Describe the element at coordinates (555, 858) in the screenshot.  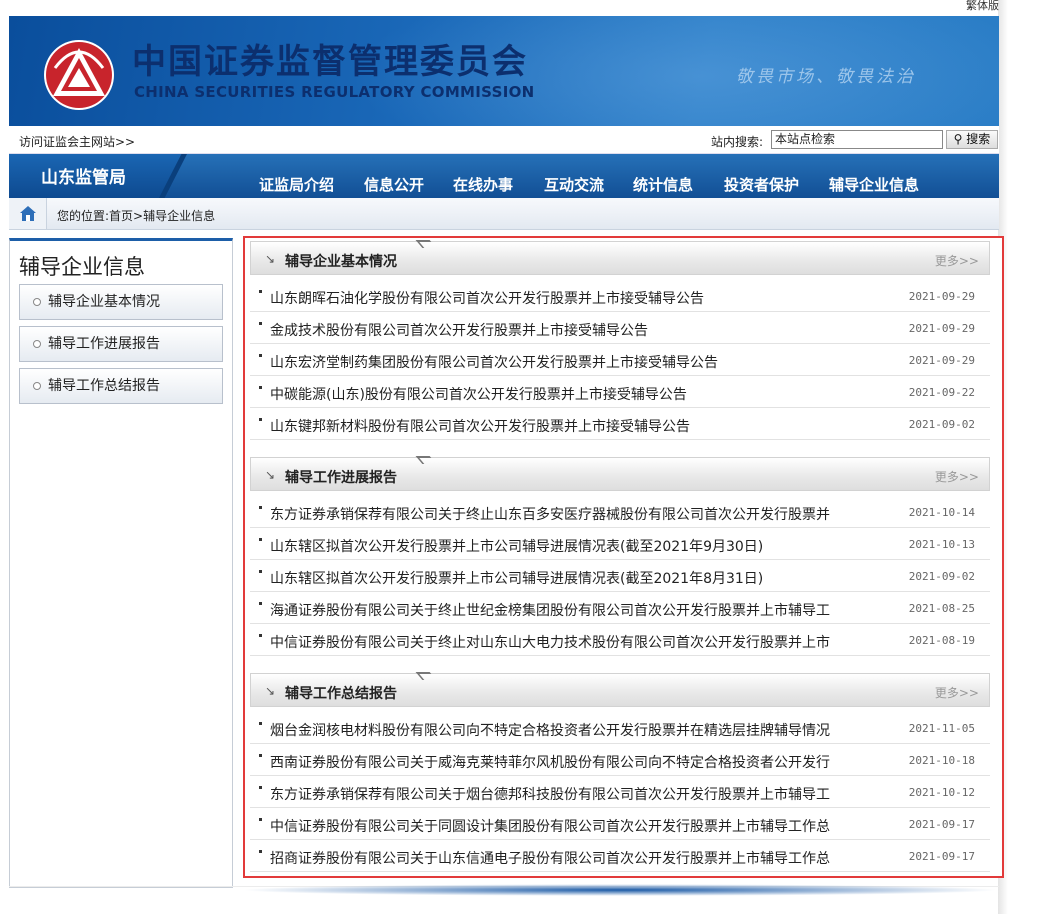
I see `list-item-title: 招商证券股份有限公司关于山东信通电子股份有限公司首次公开发行股票并上市辅导工作总` at that location.